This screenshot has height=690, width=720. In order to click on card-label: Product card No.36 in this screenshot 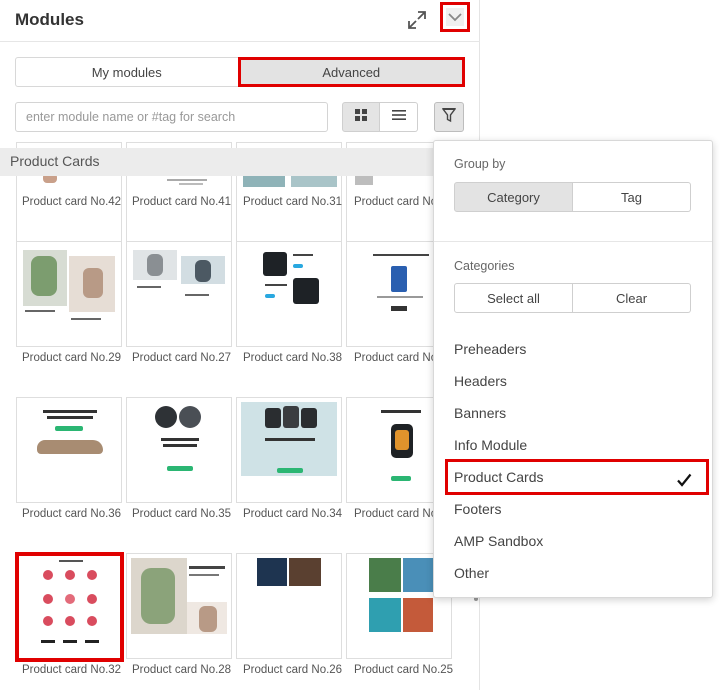, I will do `click(72, 514)`.